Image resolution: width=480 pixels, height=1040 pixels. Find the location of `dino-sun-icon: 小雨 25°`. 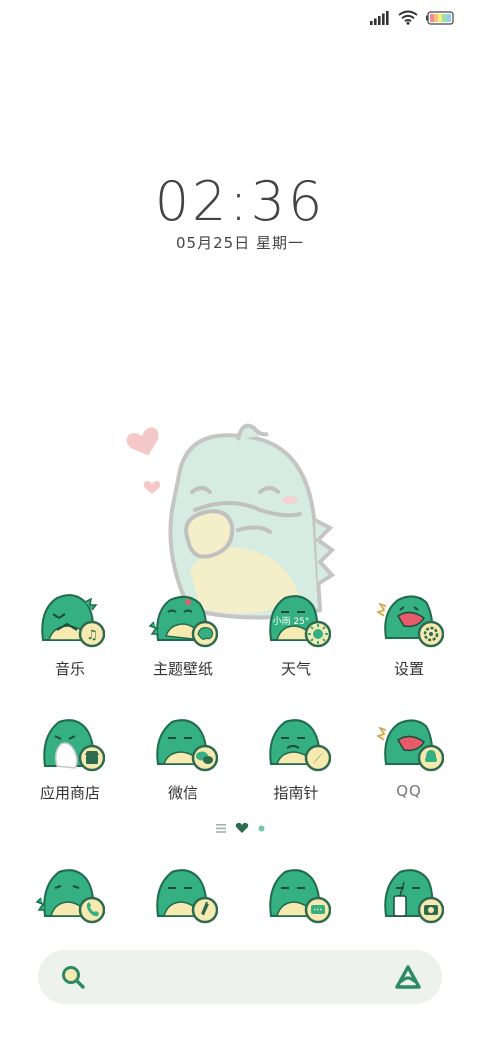

dino-sun-icon: 小雨 25° is located at coordinates (296, 619).